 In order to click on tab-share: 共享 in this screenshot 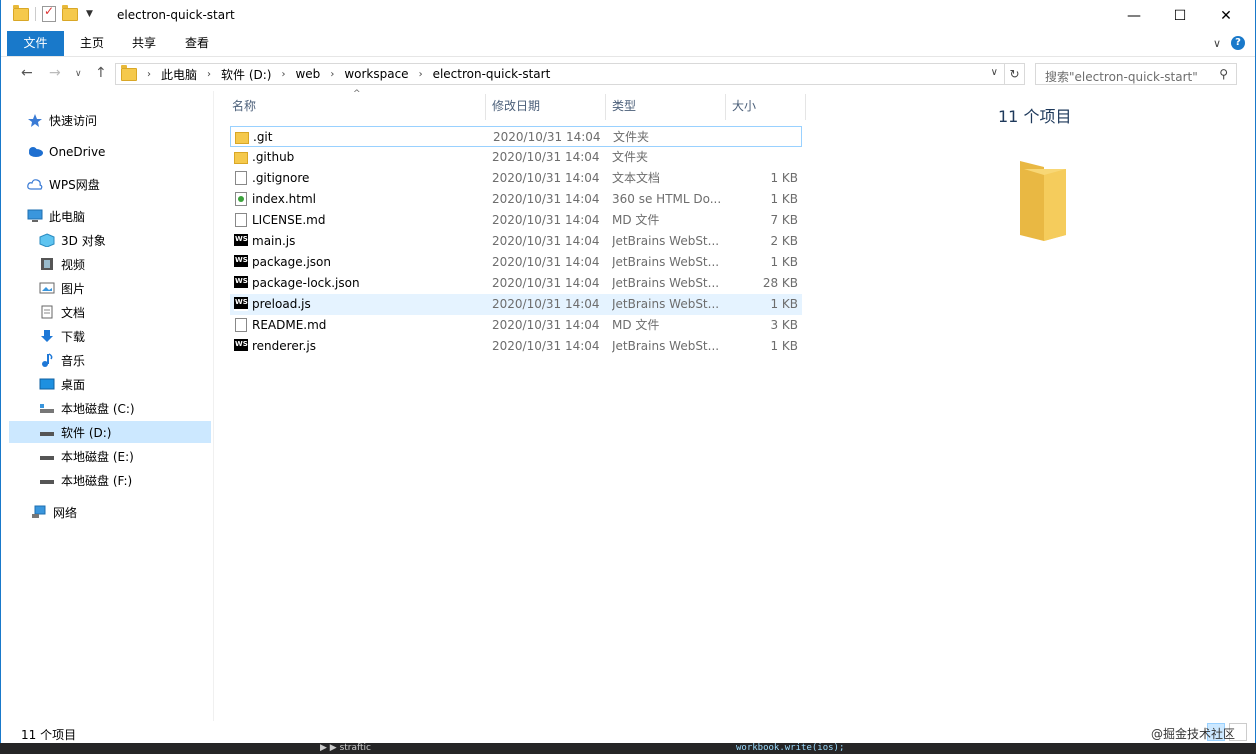, I will do `click(144, 43)`.